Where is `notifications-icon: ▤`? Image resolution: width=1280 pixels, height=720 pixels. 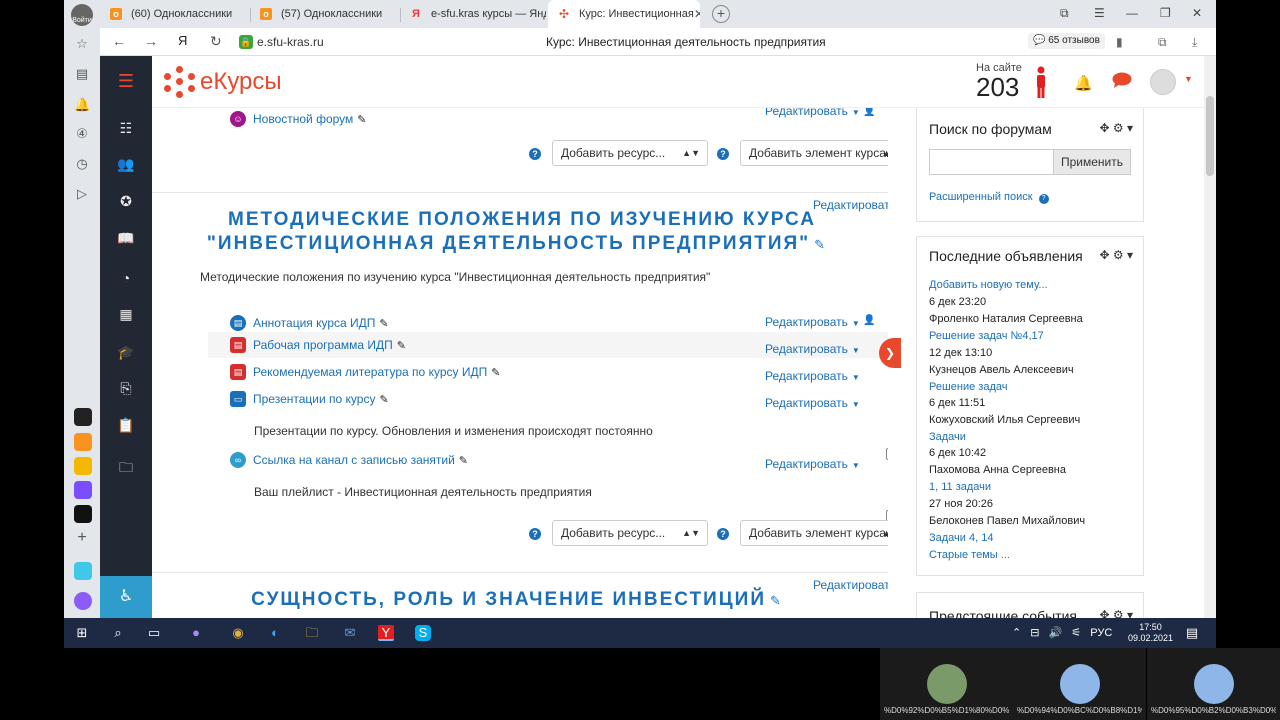 notifications-icon: ▤ is located at coordinates (1192, 633).